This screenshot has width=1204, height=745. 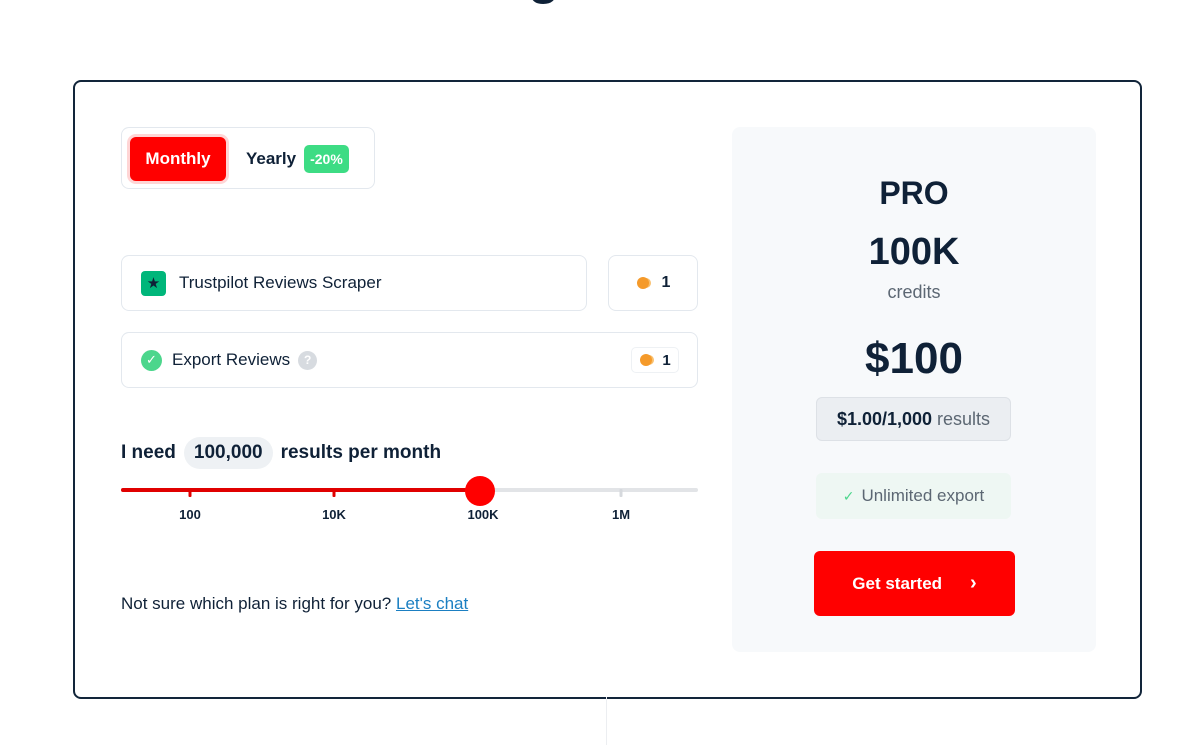 I want to click on volume-suffix: results per month, so click(x=361, y=452).